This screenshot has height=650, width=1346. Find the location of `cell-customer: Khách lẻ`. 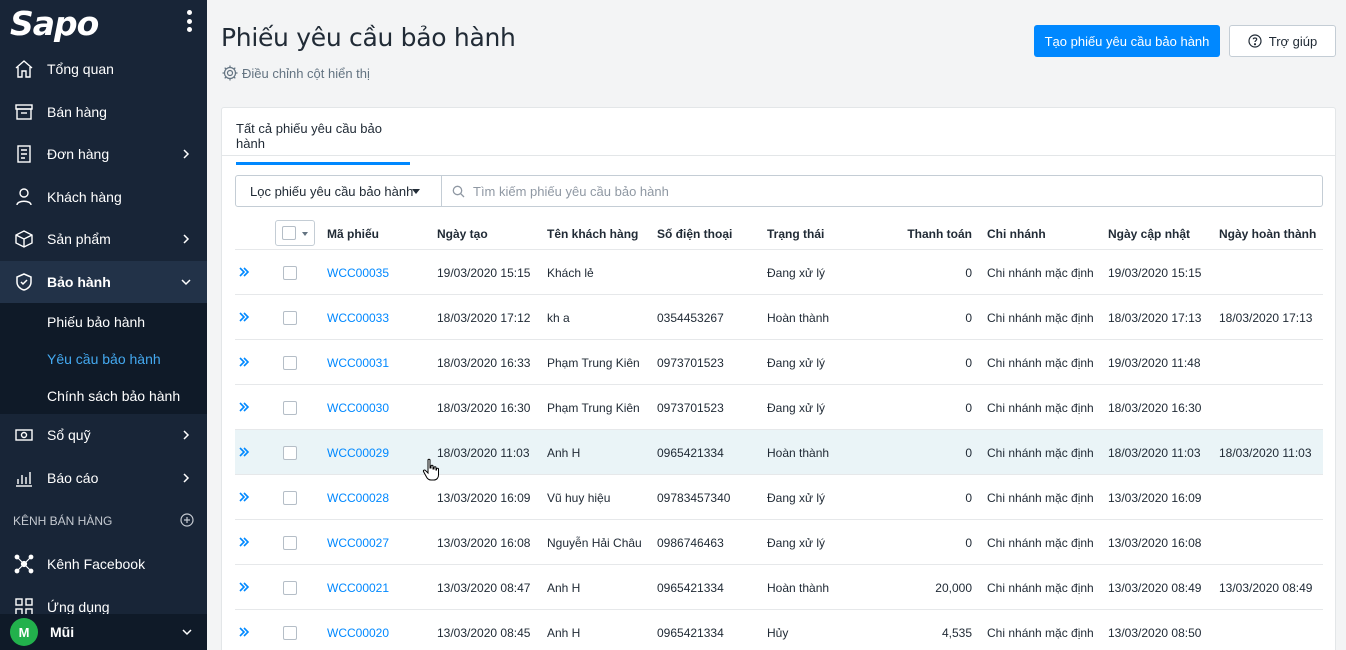

cell-customer: Khách lẻ is located at coordinates (570, 273).